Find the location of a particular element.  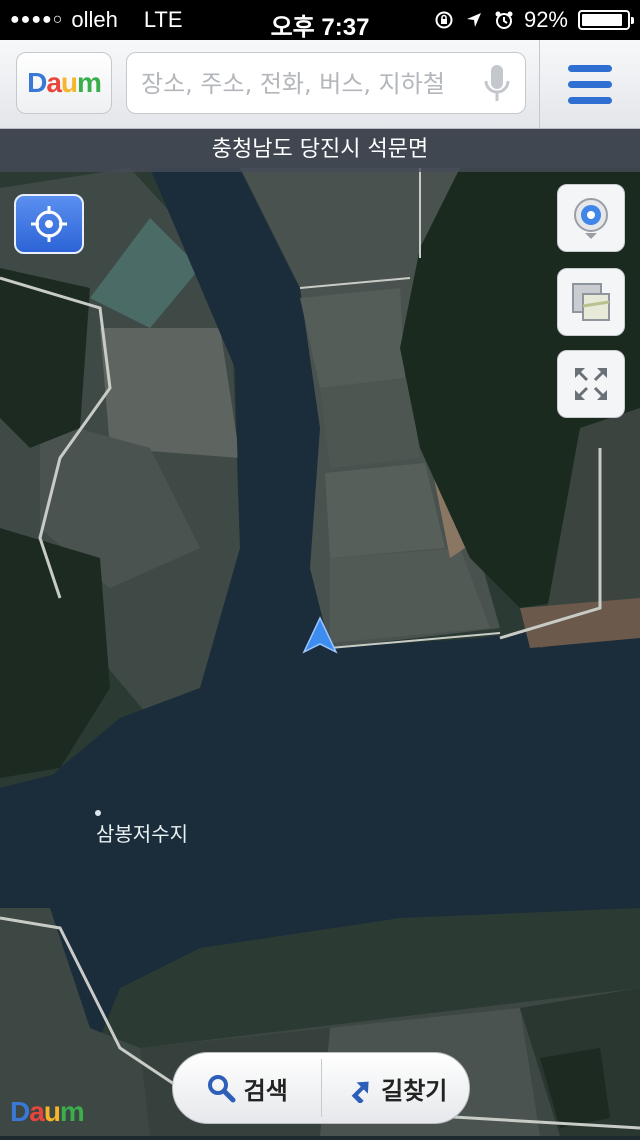

search-button: 검색 is located at coordinates (247, 1088).